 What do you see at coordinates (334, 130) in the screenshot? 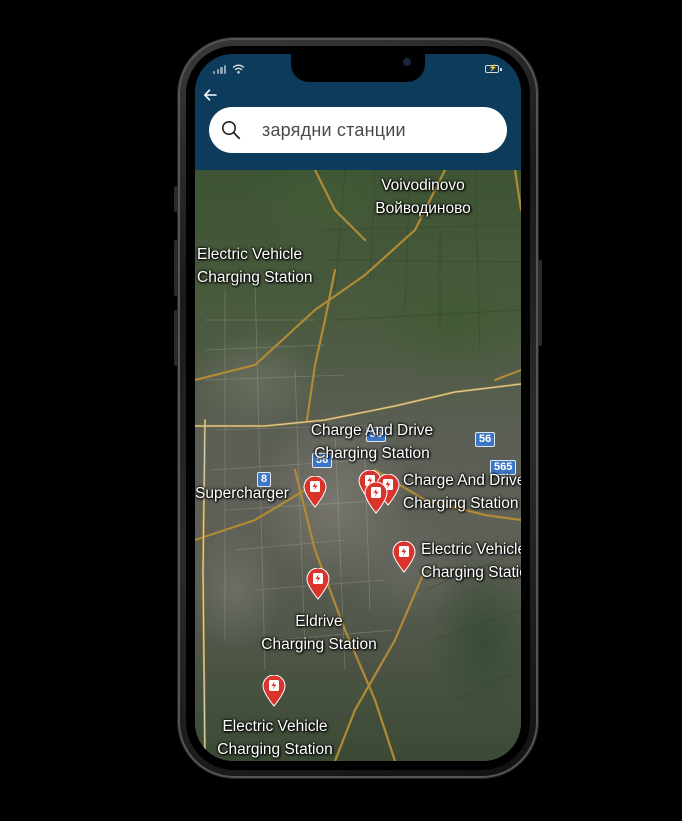
I see `search-input: зарядни станции` at bounding box center [334, 130].